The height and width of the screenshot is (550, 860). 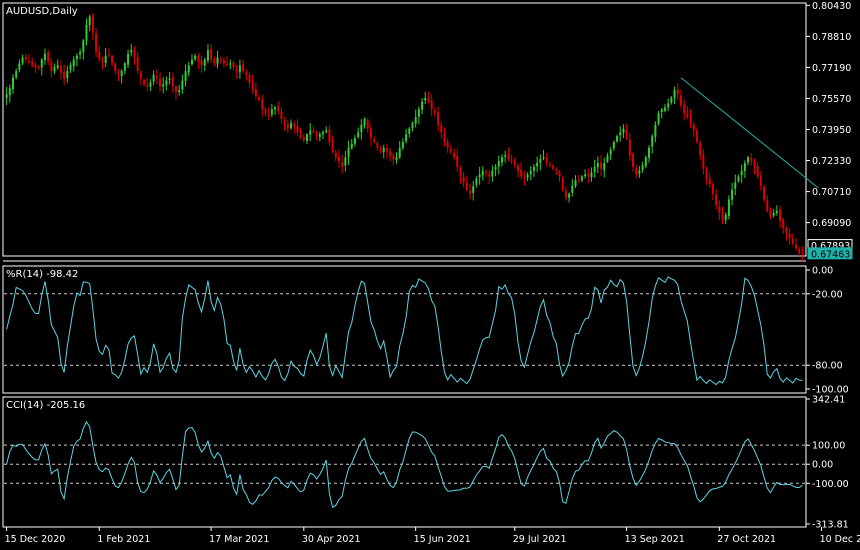 I want to click on price-box-label: 0.67463, so click(x=830, y=254).